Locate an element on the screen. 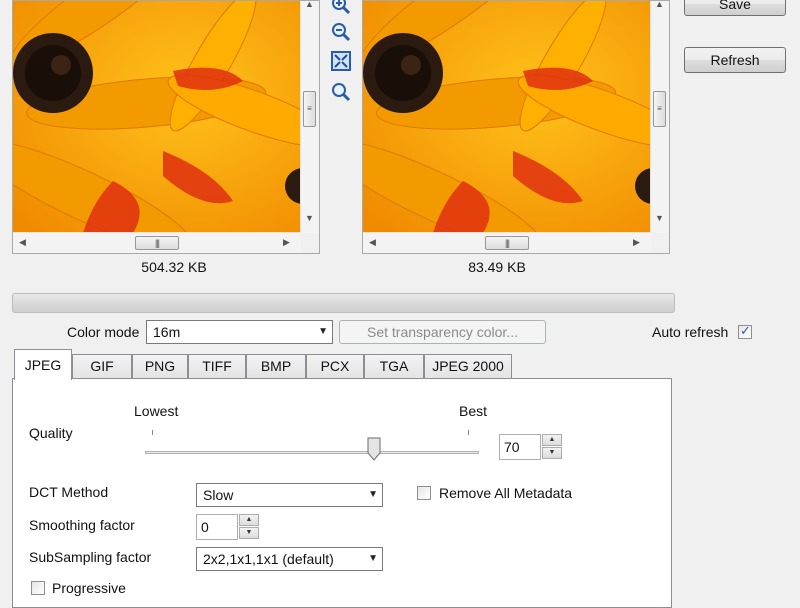 The image size is (800, 608). dct-method-value: Slow is located at coordinates (218, 495).